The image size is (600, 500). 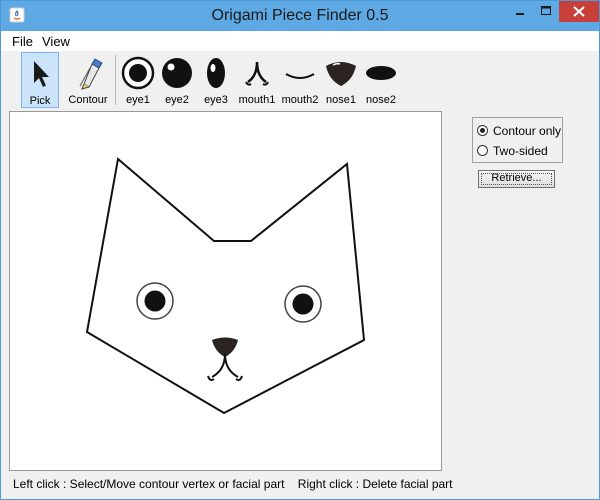 I want to click on tool-mouth2: mouth2, so click(x=300, y=80).